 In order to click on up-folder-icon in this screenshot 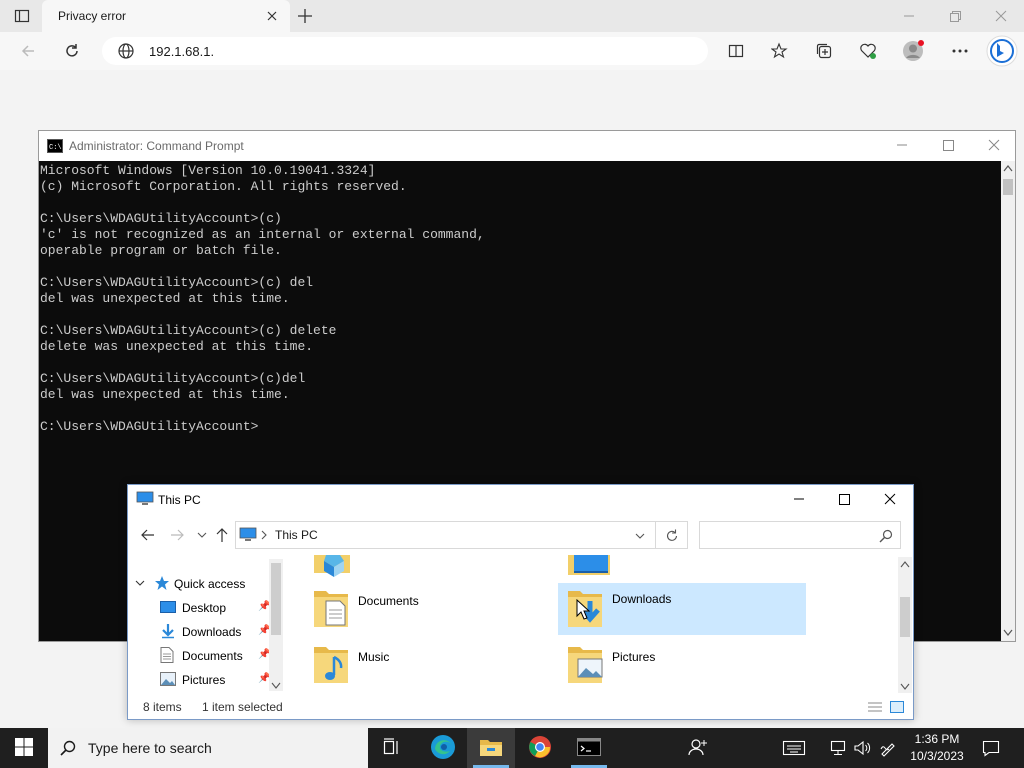, I will do `click(222, 535)`.